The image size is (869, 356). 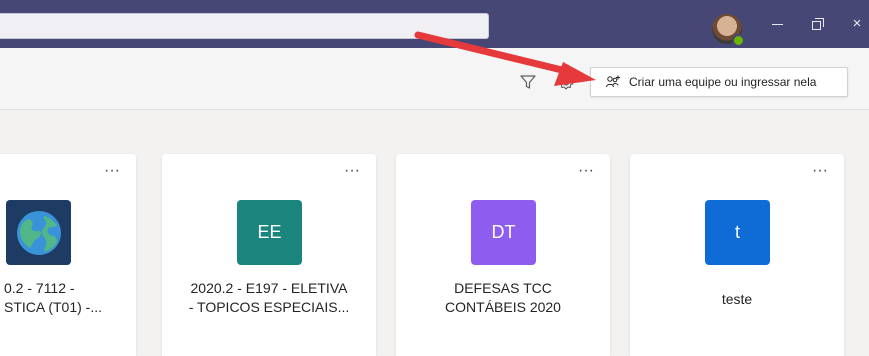 I want to click on team-name: DEFESAS TCC CONTÁBEIS 2020, so click(x=503, y=298).